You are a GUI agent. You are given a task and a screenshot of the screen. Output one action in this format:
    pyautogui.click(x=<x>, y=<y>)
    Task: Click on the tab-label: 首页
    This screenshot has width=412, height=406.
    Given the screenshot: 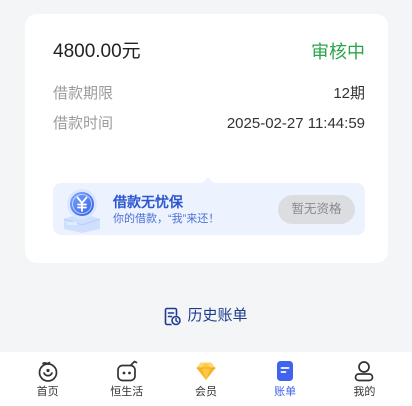 What is the action you would take?
    pyautogui.click(x=47, y=392)
    